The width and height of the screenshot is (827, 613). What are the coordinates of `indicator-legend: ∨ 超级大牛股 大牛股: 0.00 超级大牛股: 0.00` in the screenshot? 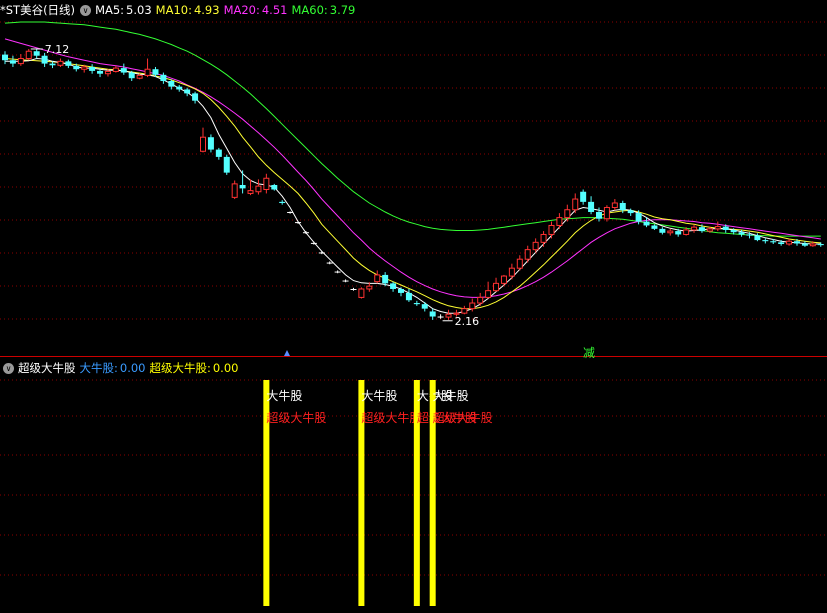 It's located at (121, 368).